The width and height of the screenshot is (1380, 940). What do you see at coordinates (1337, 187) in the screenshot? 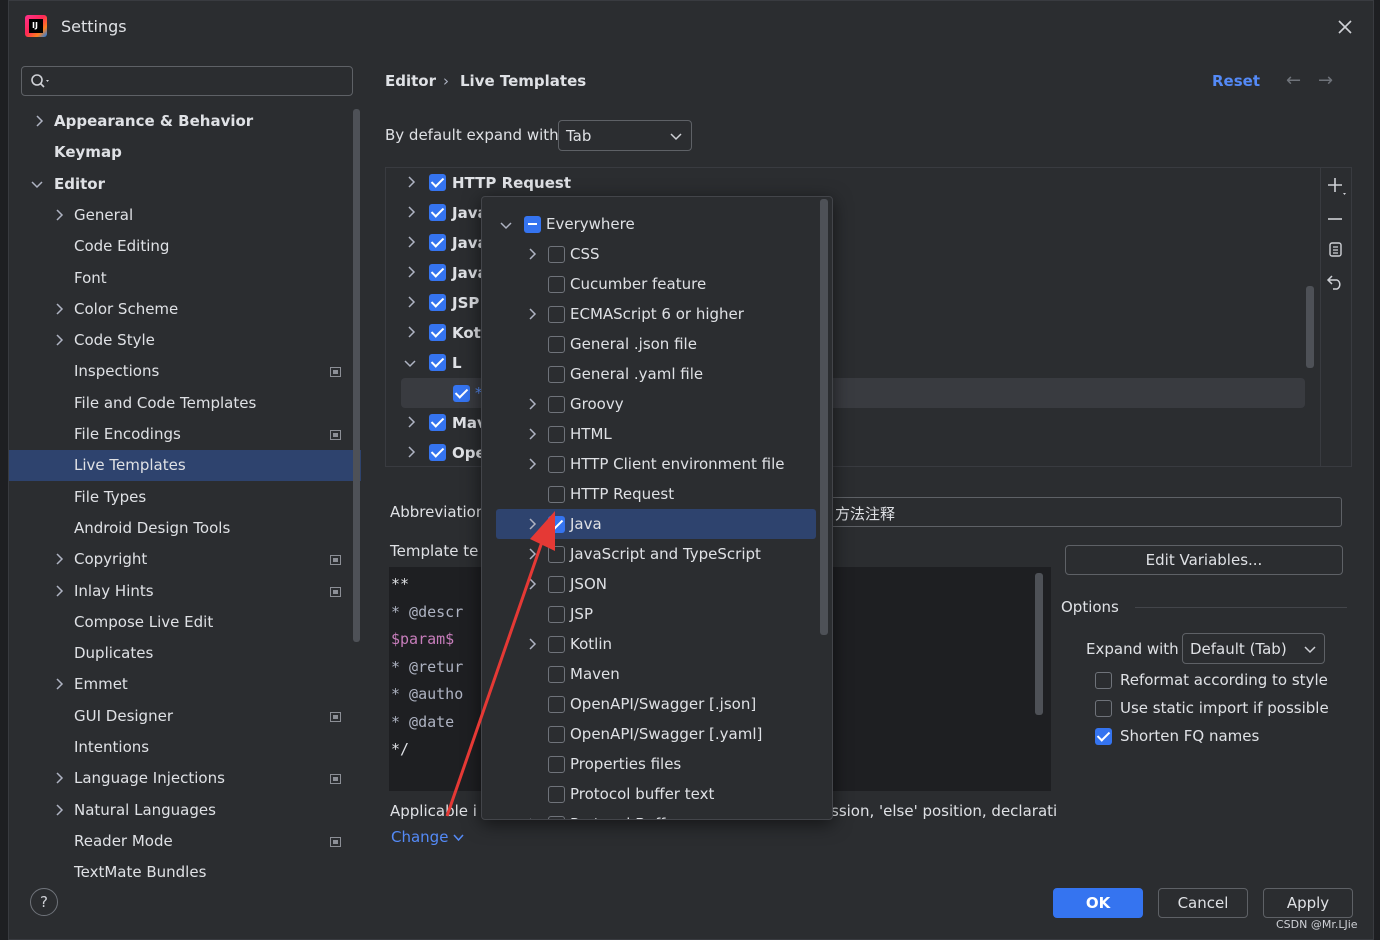
I see `plus-icon` at bounding box center [1337, 187].